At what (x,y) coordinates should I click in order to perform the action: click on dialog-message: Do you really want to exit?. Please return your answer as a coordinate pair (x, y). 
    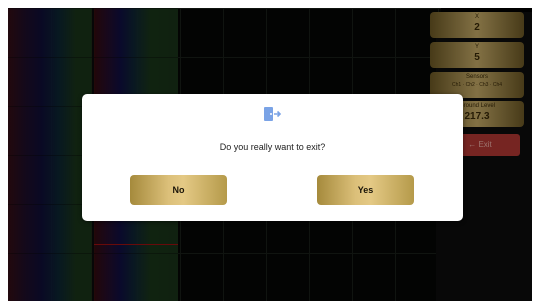
    Looking at the image, I should click on (272, 147).